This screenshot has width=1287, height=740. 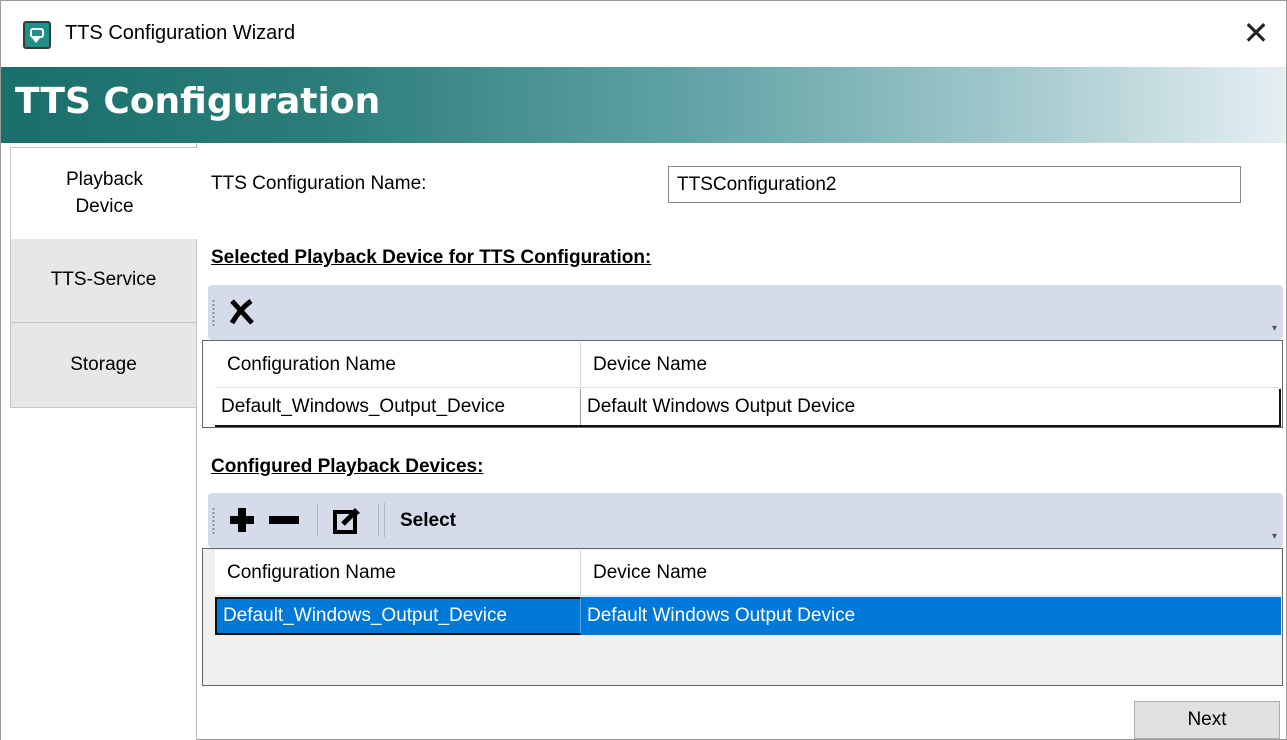 I want to click on tab-playback-device: Playback Device, so click(x=104, y=193).